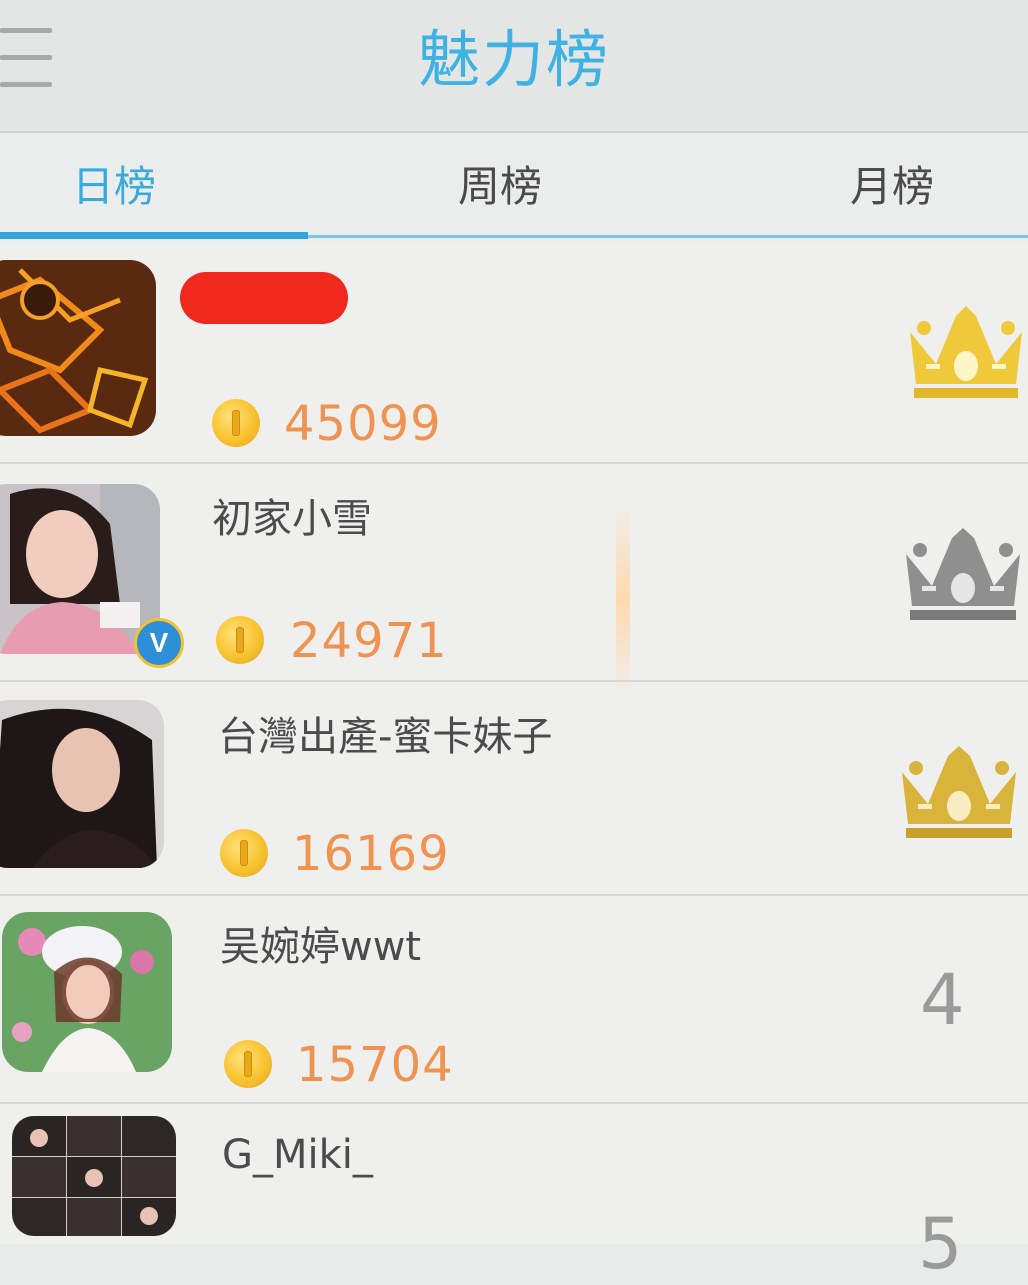 This screenshot has width=1028, height=1285. Describe the element at coordinates (369, 641) in the screenshot. I see `score-value: 24971` at that location.